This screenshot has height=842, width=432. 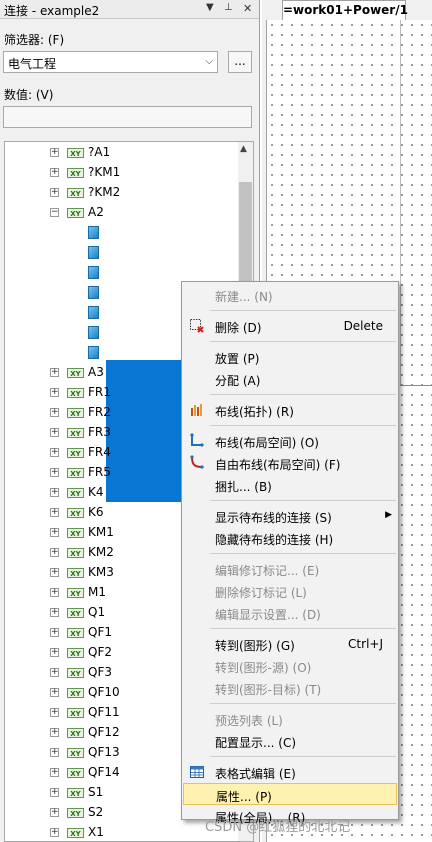 What do you see at coordinates (54, 212) in the screenshot?
I see `collapse-icon: −` at bounding box center [54, 212].